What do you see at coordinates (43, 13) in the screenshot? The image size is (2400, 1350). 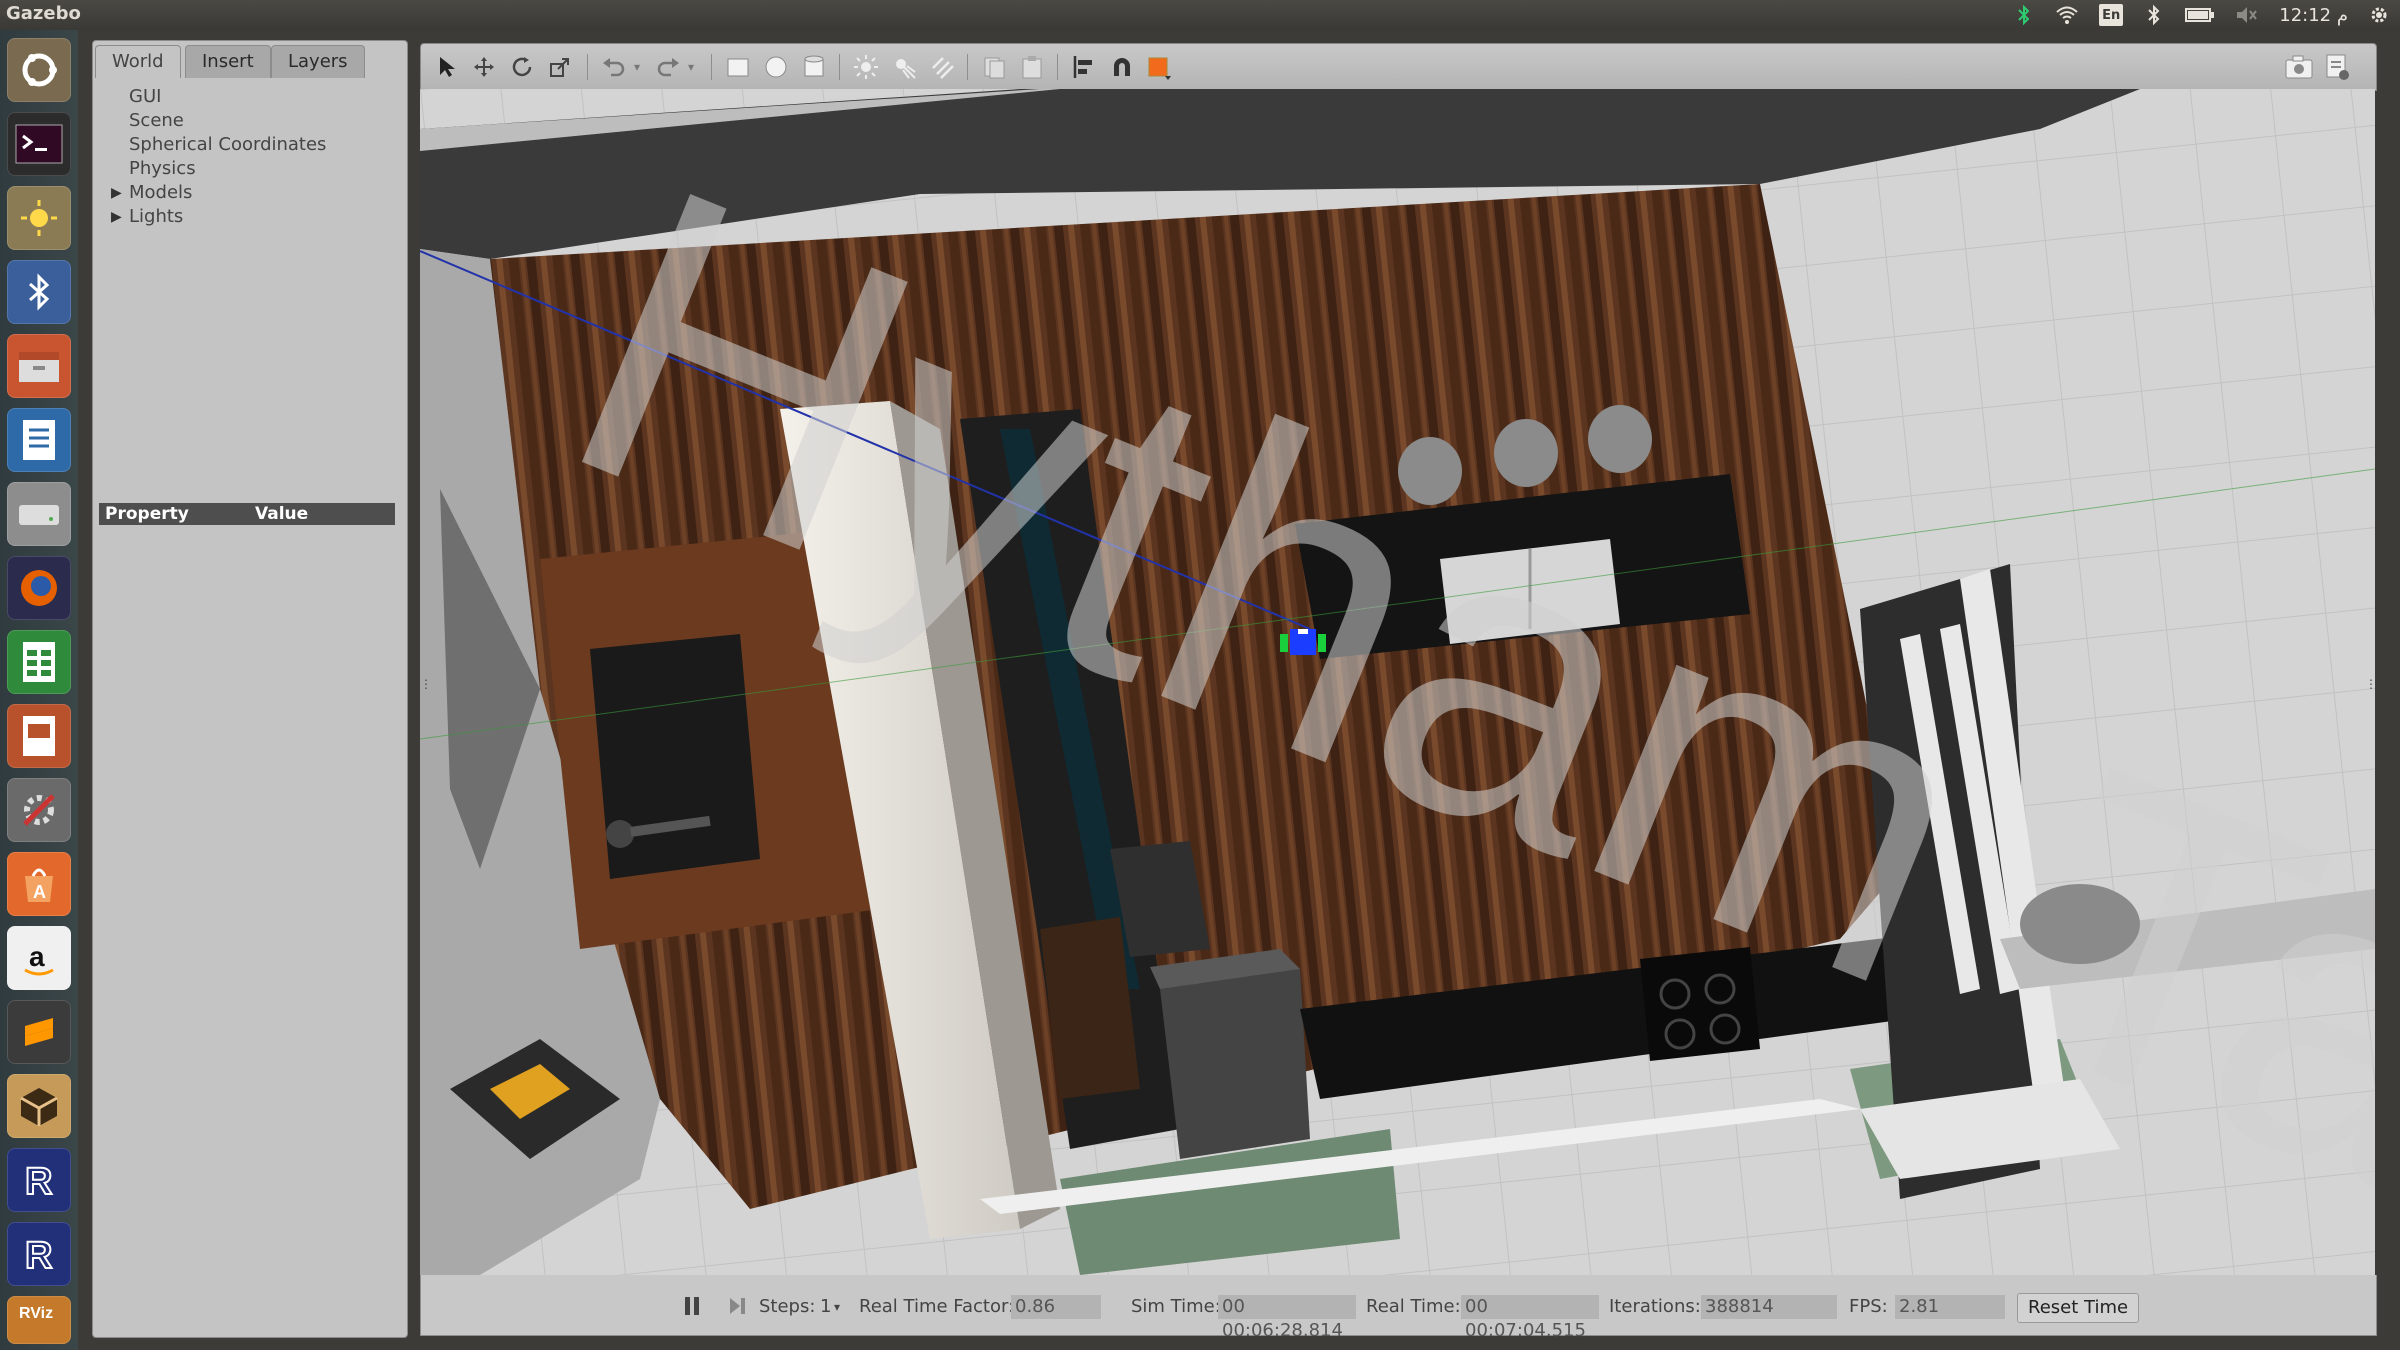 I see `app-title: Gazebo` at bounding box center [43, 13].